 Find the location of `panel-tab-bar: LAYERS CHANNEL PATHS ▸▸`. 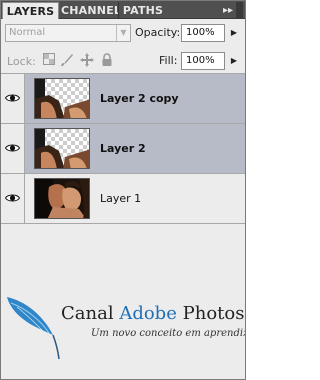

panel-tab-bar: LAYERS CHANNEL PATHS ▸▸ is located at coordinates (123, 10).